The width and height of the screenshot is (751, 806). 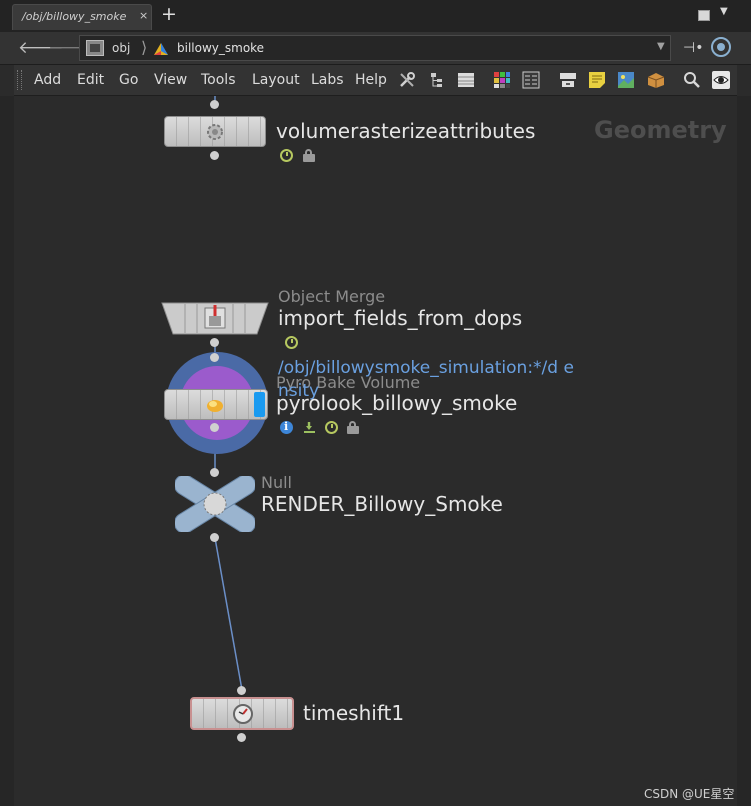 What do you see at coordinates (531, 80) in the screenshot?
I see `table-icon` at bounding box center [531, 80].